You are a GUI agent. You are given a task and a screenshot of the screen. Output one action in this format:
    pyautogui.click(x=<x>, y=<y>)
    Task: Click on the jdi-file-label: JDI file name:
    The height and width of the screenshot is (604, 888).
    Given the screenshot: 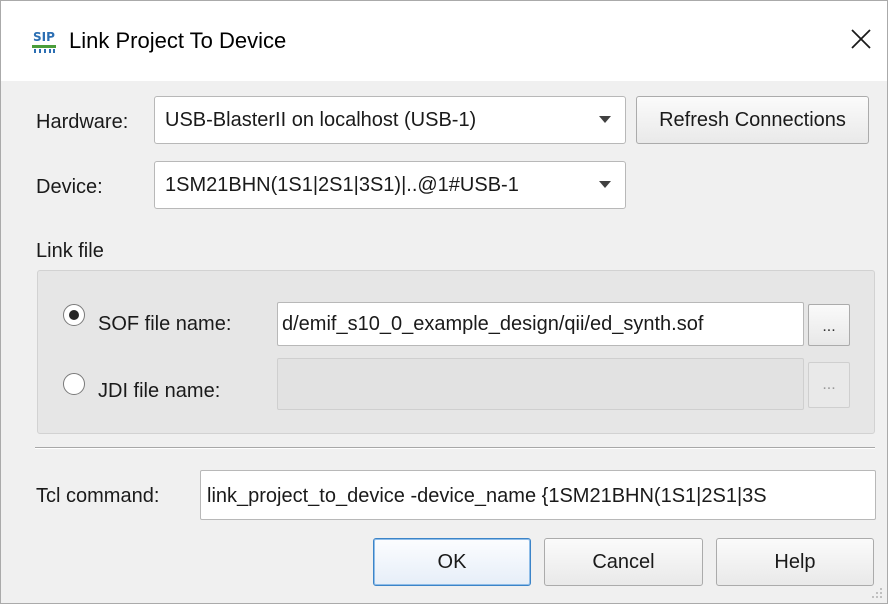 What is the action you would take?
    pyautogui.click(x=159, y=391)
    